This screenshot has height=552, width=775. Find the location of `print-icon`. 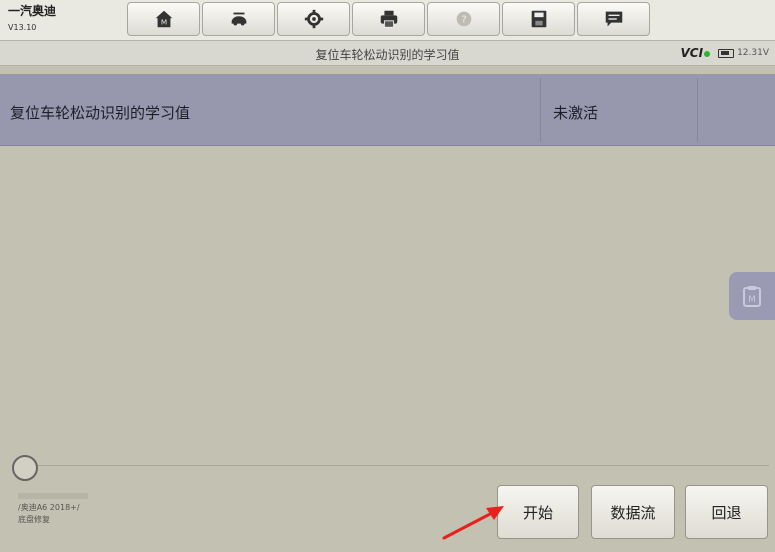

print-icon is located at coordinates (388, 19).